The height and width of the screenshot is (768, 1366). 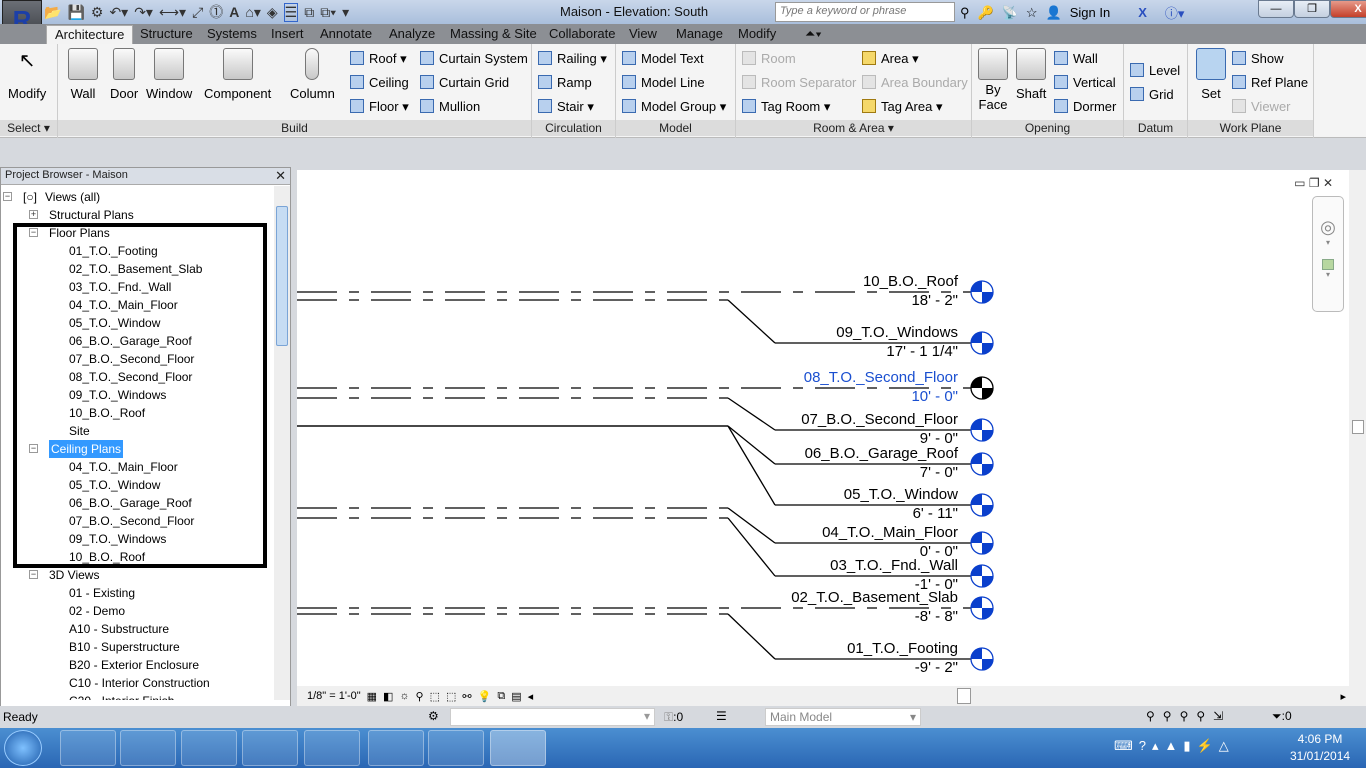 I want to click on detail-level-icon: ▦, so click(x=372, y=696).